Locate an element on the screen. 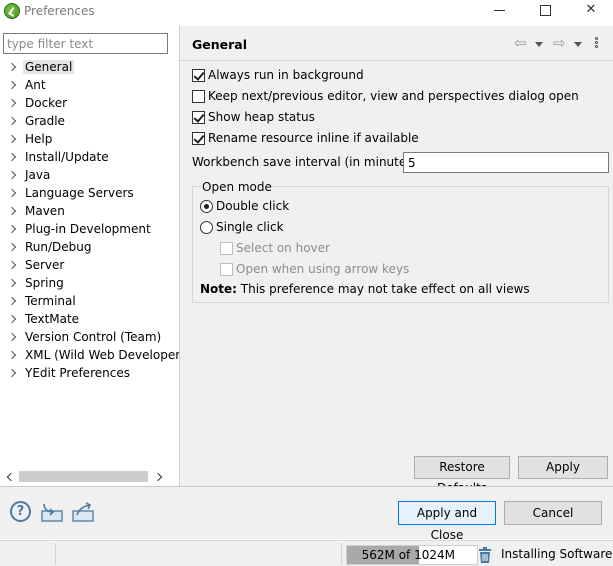  maximize-button is located at coordinates (545, 11).